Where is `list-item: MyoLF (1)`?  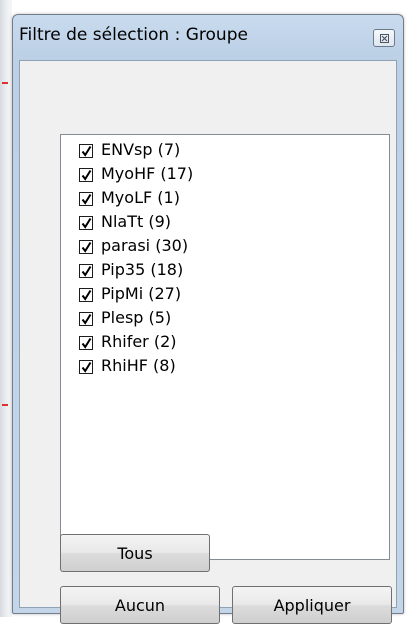 list-item: MyoLF (1) is located at coordinates (225, 199).